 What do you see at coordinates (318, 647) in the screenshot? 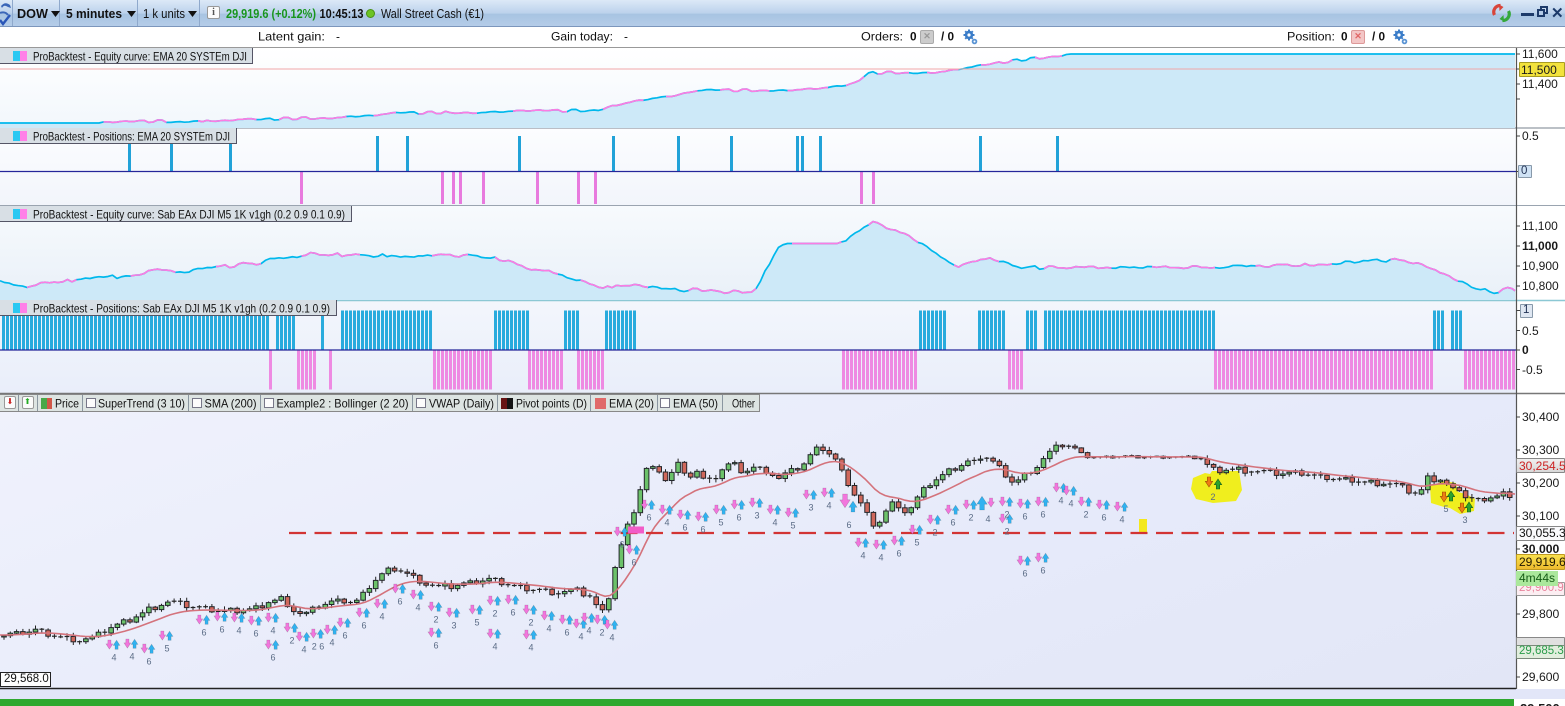
I see `svg-text: 2 6` at bounding box center [318, 647].